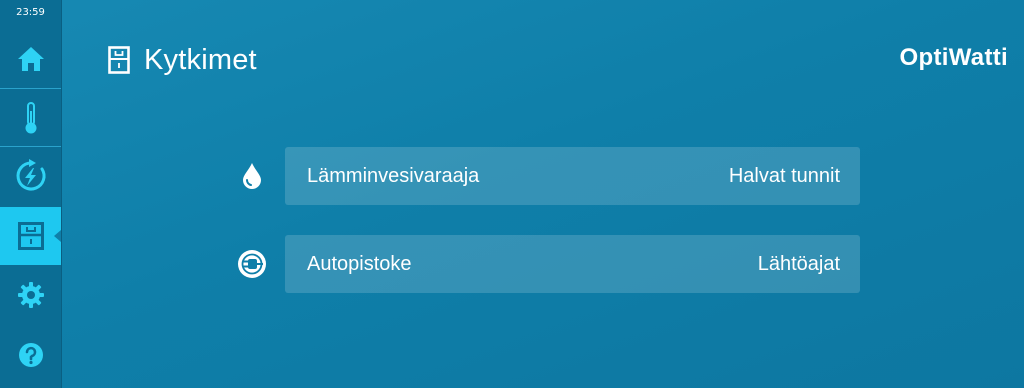  Describe the element at coordinates (200, 59) in the screenshot. I see `page-title: Kytkimet` at that location.